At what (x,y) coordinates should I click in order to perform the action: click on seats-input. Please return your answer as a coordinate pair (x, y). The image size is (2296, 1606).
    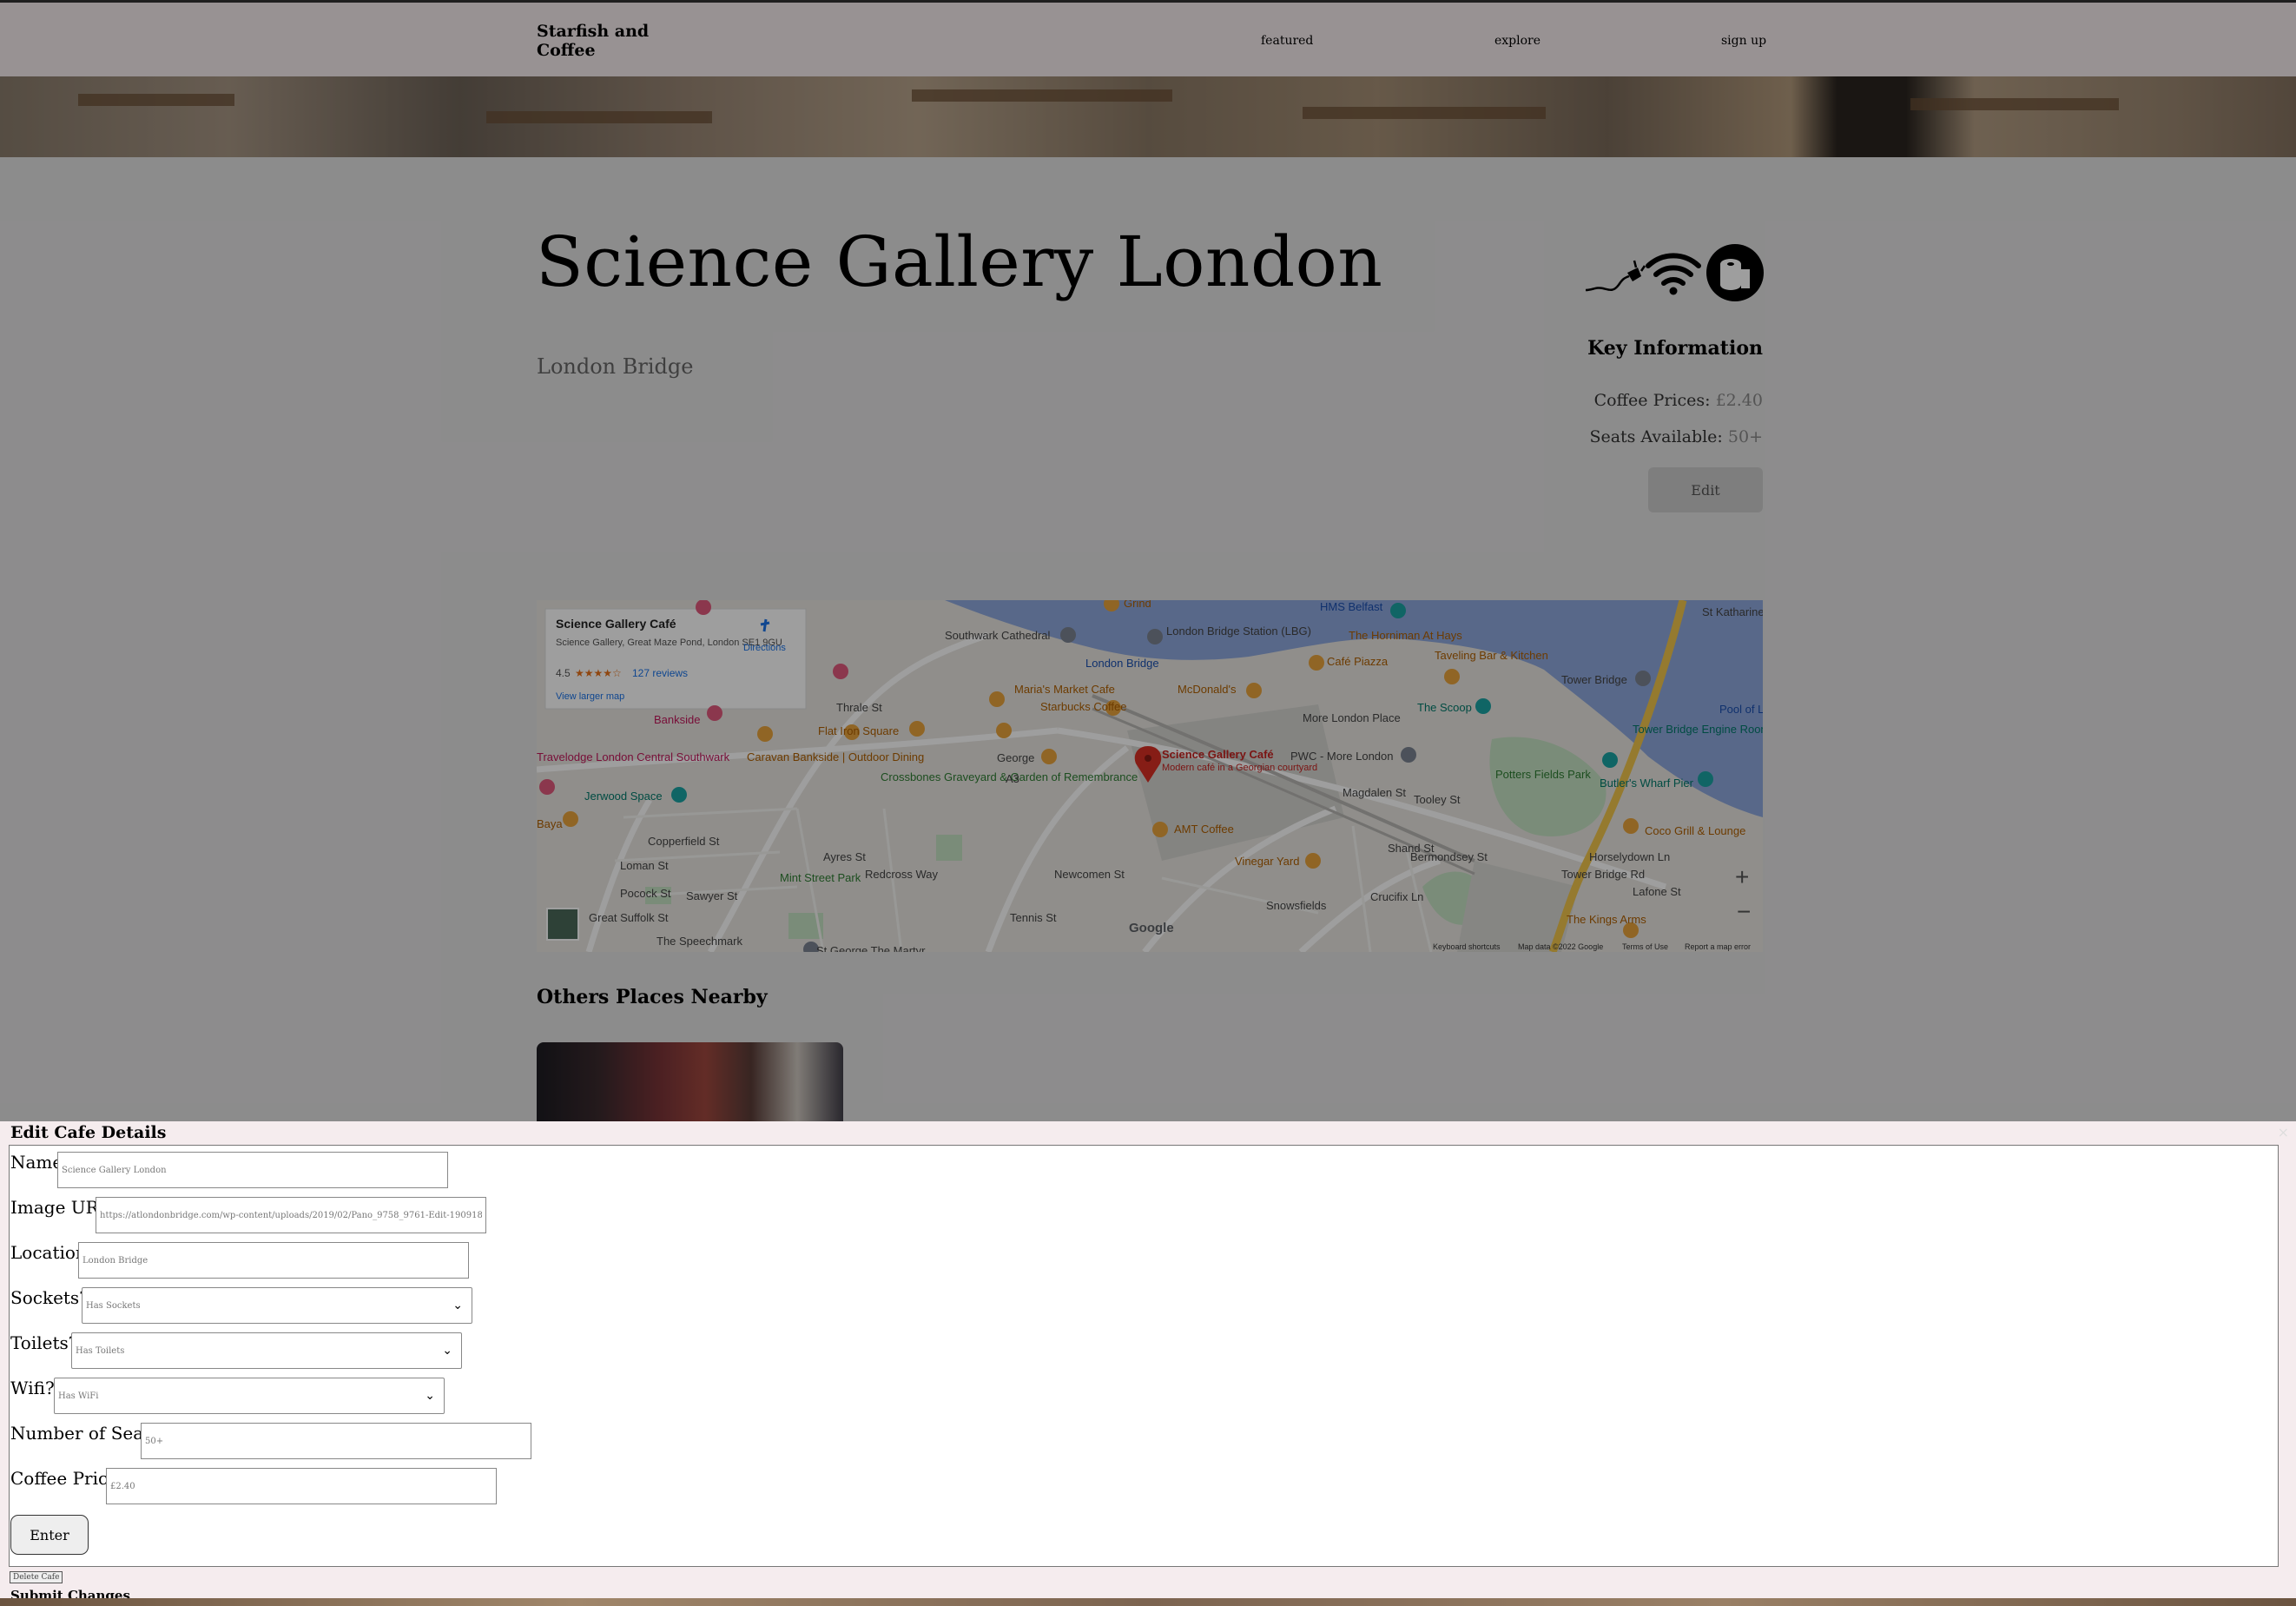
    Looking at the image, I should click on (336, 1441).